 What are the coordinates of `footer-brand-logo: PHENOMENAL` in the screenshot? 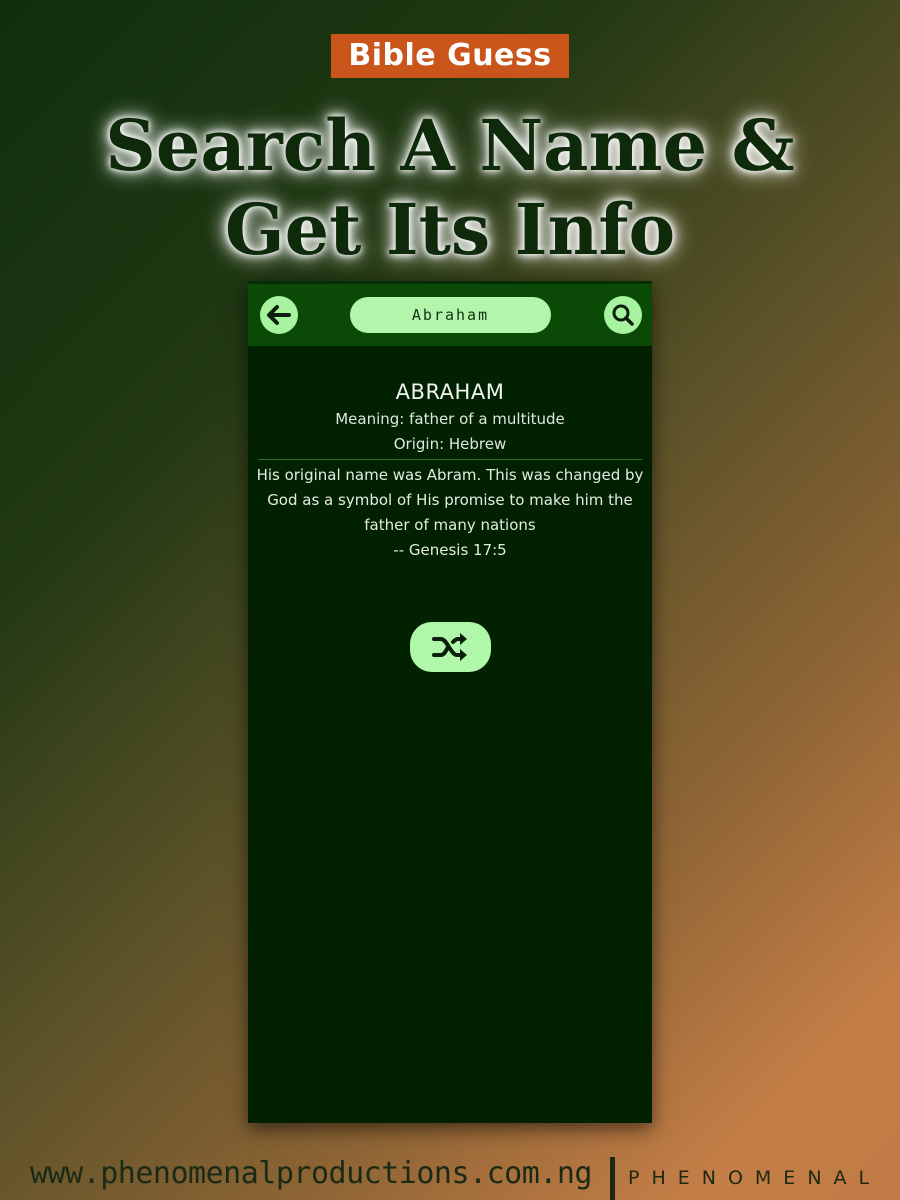 It's located at (755, 1178).